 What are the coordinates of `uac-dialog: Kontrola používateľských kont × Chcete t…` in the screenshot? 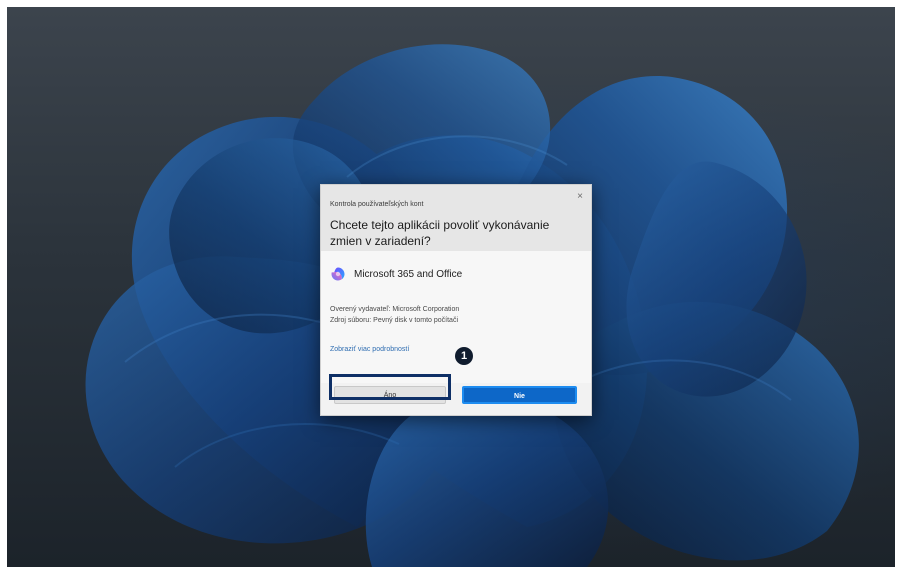 It's located at (456, 300).